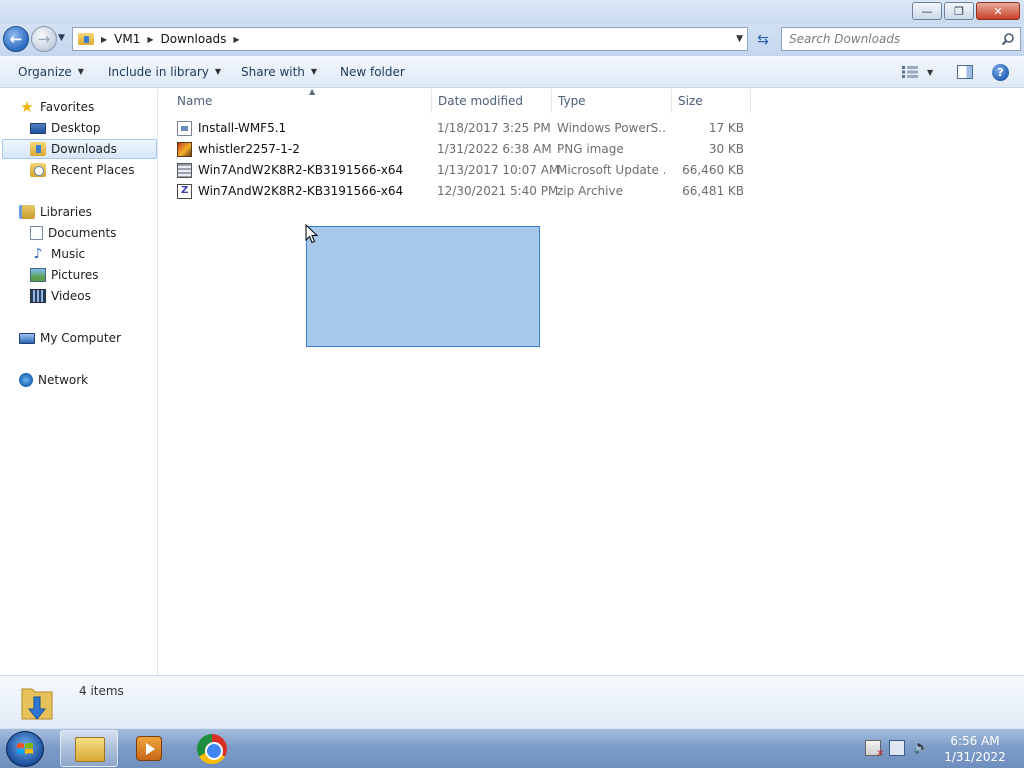 This screenshot has height=768, width=1024. Describe the element at coordinates (149, 748) in the screenshot. I see `taskbar-media-player` at that location.